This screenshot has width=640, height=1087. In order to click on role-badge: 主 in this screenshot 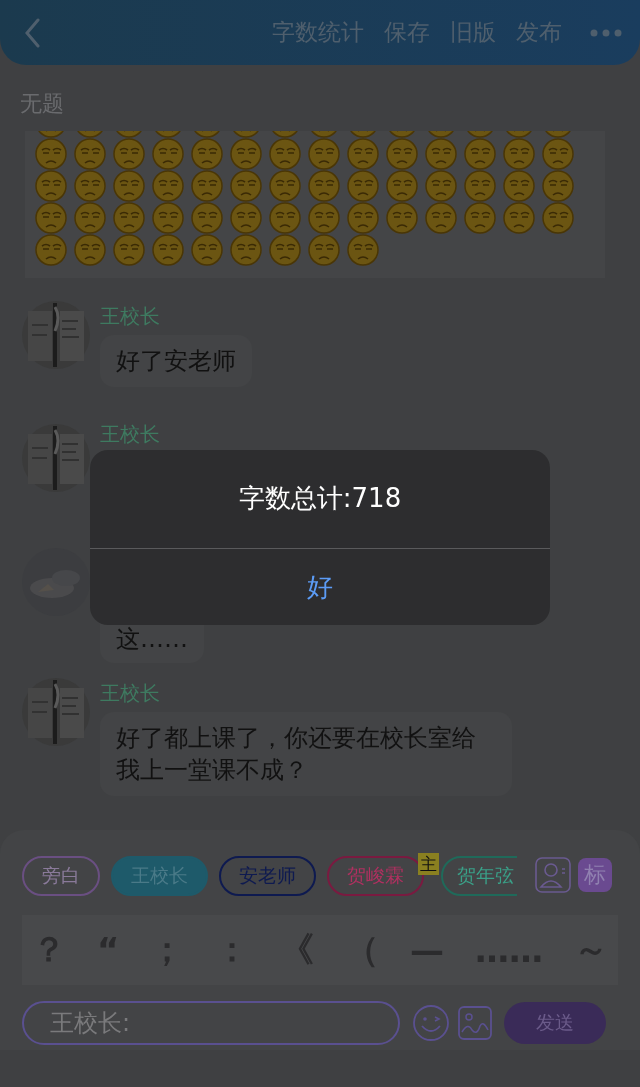, I will do `click(428, 864)`.